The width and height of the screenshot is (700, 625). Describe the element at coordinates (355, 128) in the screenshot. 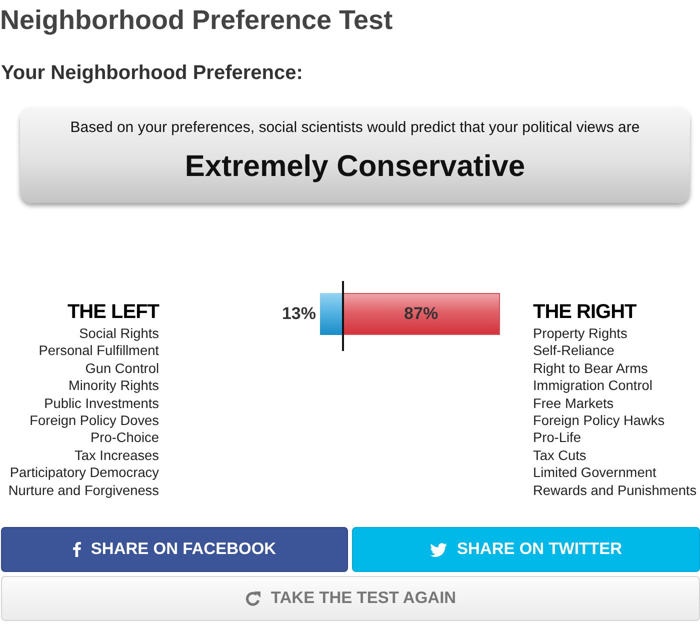

I see `result-intro-text: Based on your preferences, social scientists would predict that your political views are` at that location.